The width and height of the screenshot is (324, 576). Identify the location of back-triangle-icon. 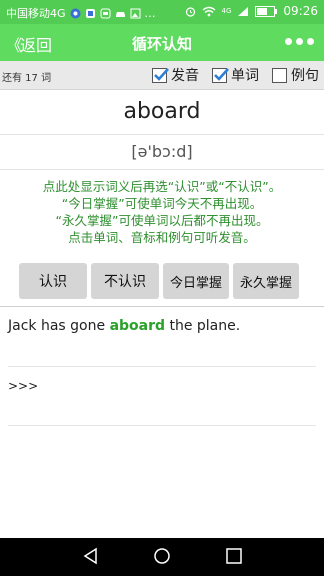
(91, 556).